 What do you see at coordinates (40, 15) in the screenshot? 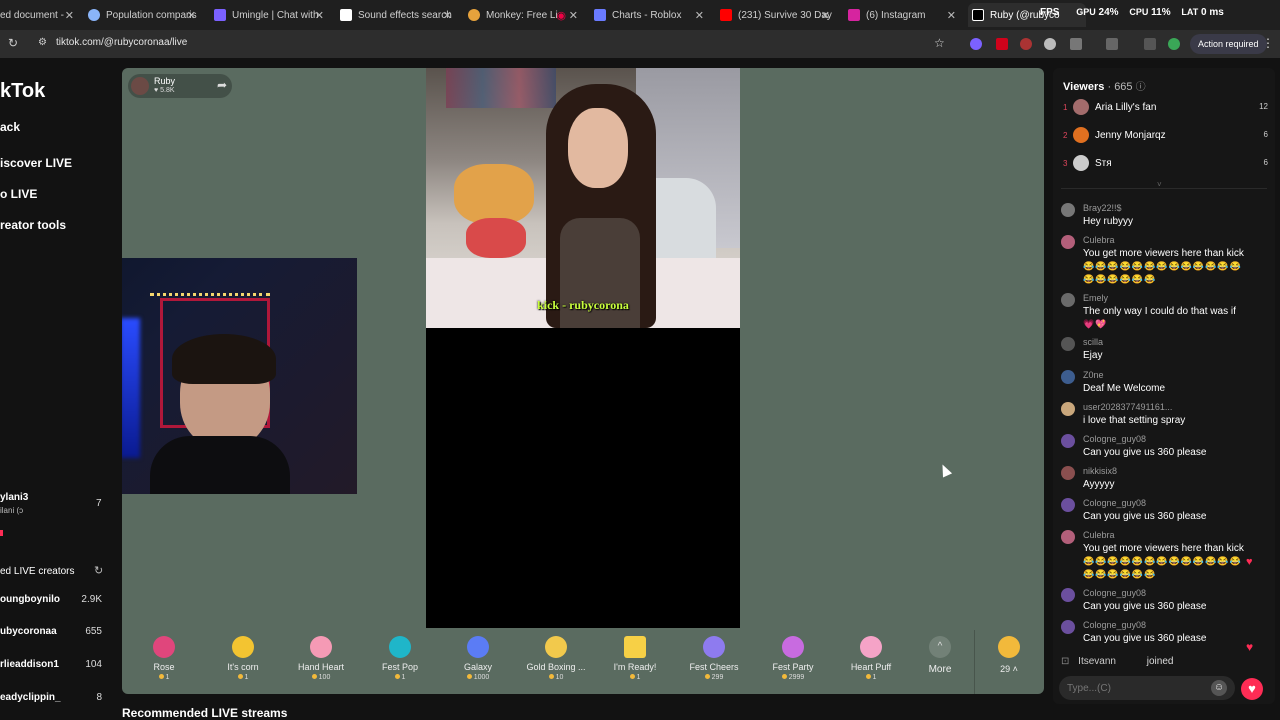
I see `tab-1: ed document - ✕` at bounding box center [40, 15].